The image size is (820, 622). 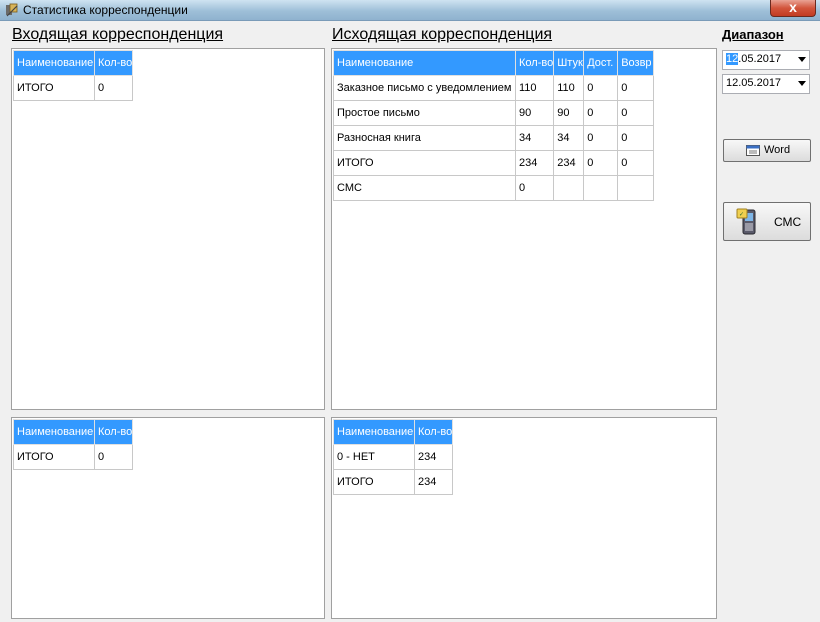 I want to click on incoming-bottom-panel: Наименование Кол-во ИТОГО 0, so click(x=168, y=518).